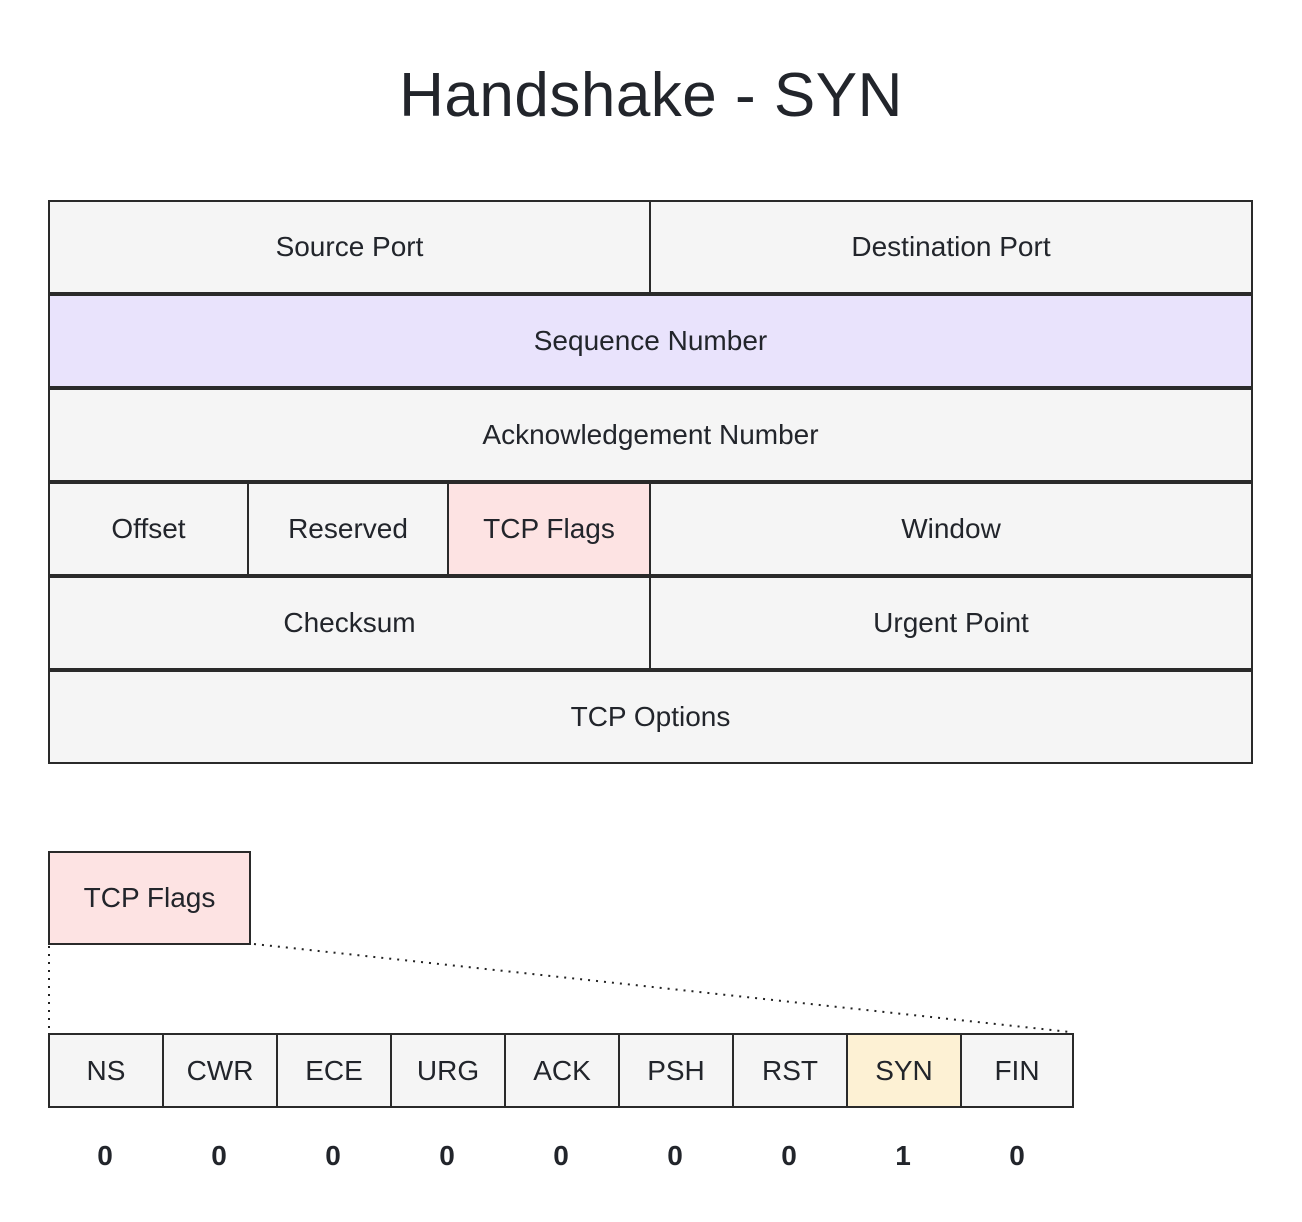 This screenshot has width=1302, height=1222. Describe the element at coordinates (349, 623) in the screenshot. I see `field-checksum: Checksum` at that location.